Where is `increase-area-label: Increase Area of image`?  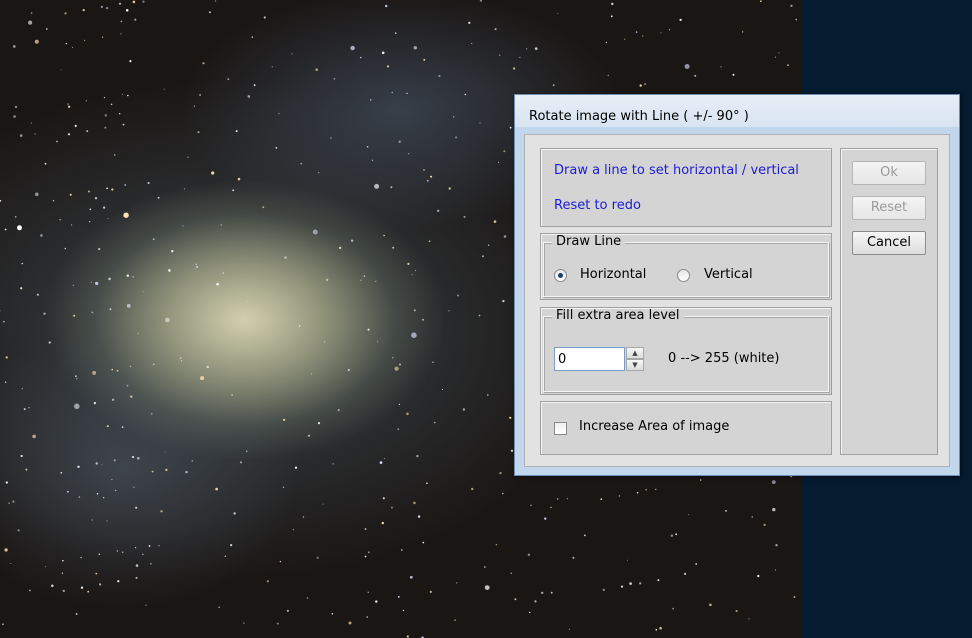 increase-area-label: Increase Area of image is located at coordinates (654, 426).